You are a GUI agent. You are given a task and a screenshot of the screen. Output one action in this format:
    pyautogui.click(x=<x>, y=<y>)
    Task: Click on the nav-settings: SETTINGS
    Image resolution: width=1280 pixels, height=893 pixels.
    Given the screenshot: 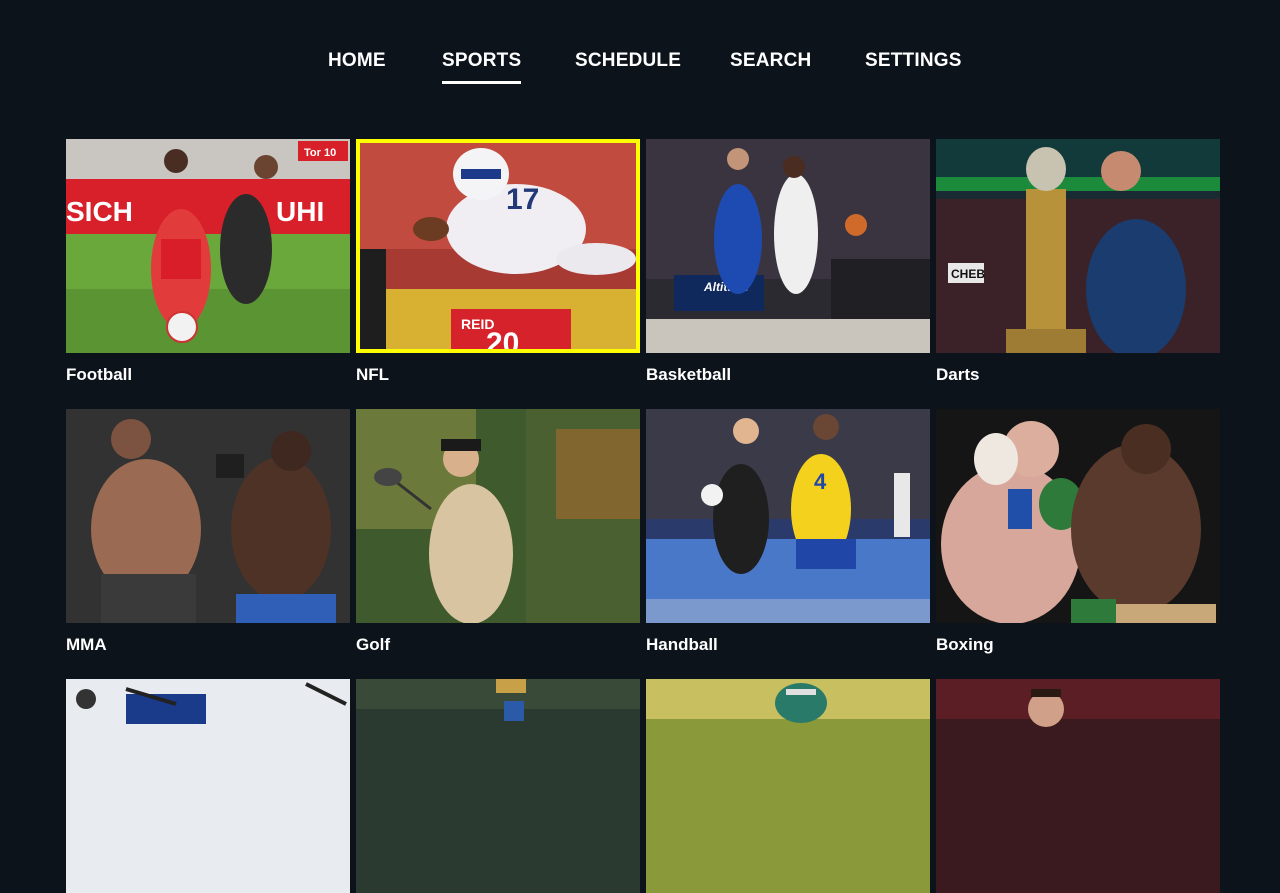 What is the action you would take?
    pyautogui.click(x=913, y=61)
    